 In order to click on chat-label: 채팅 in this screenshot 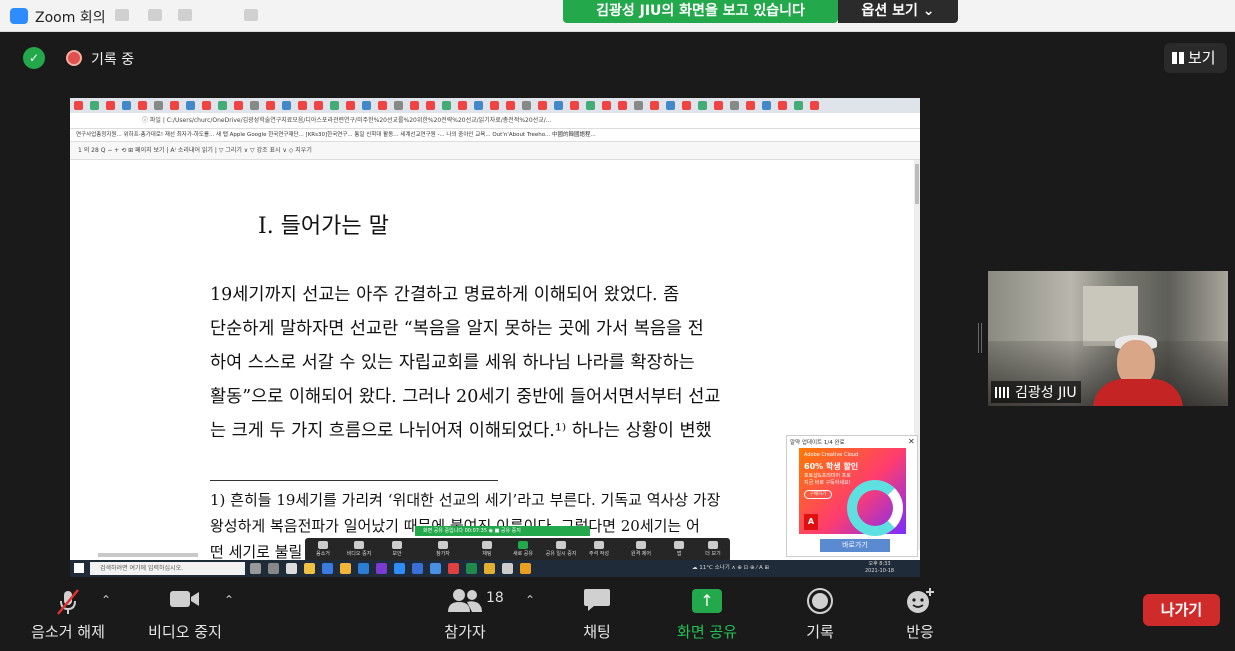, I will do `click(597, 632)`.